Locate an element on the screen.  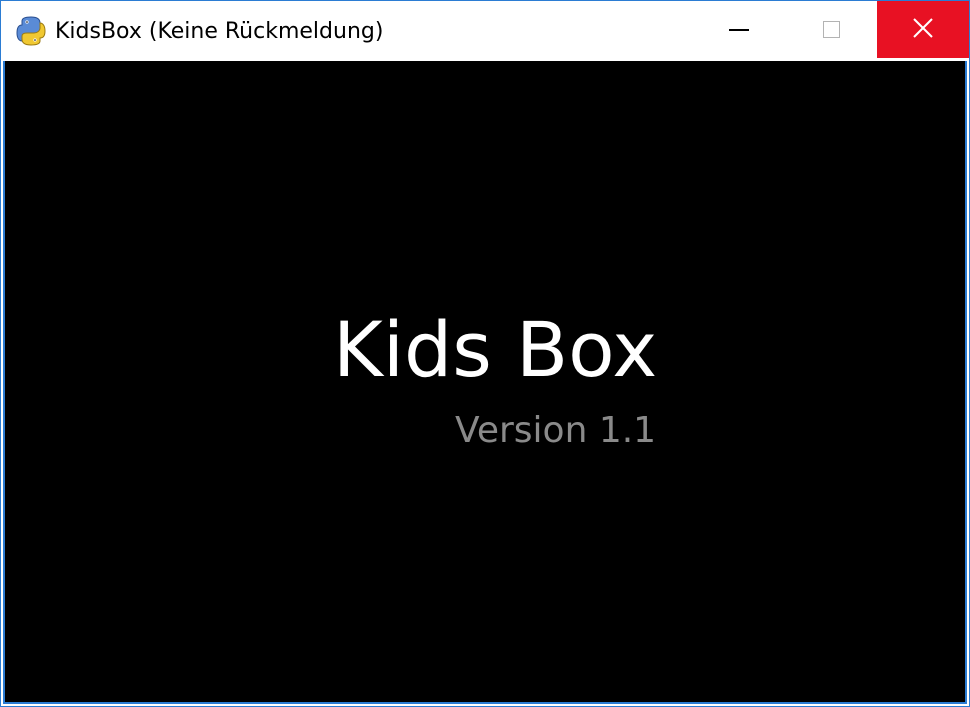
window-title: KidsBox (Keine Rückmeldung) is located at coordinates (219, 31).